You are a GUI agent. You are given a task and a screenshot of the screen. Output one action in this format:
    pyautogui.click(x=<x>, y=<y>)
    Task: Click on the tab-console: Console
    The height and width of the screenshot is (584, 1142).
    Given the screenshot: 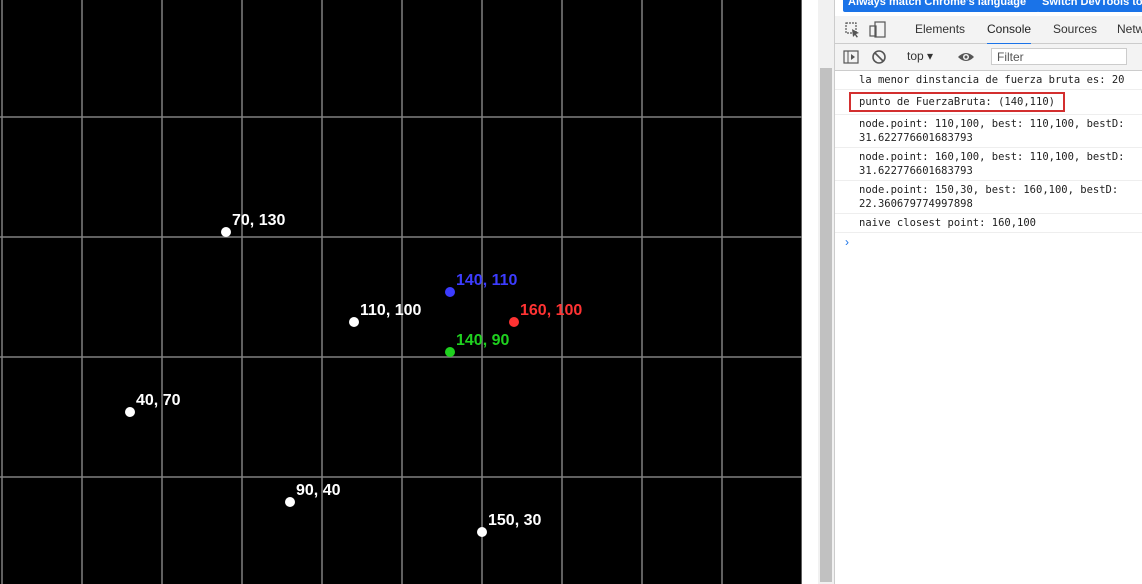 What is the action you would take?
    pyautogui.click(x=1009, y=30)
    